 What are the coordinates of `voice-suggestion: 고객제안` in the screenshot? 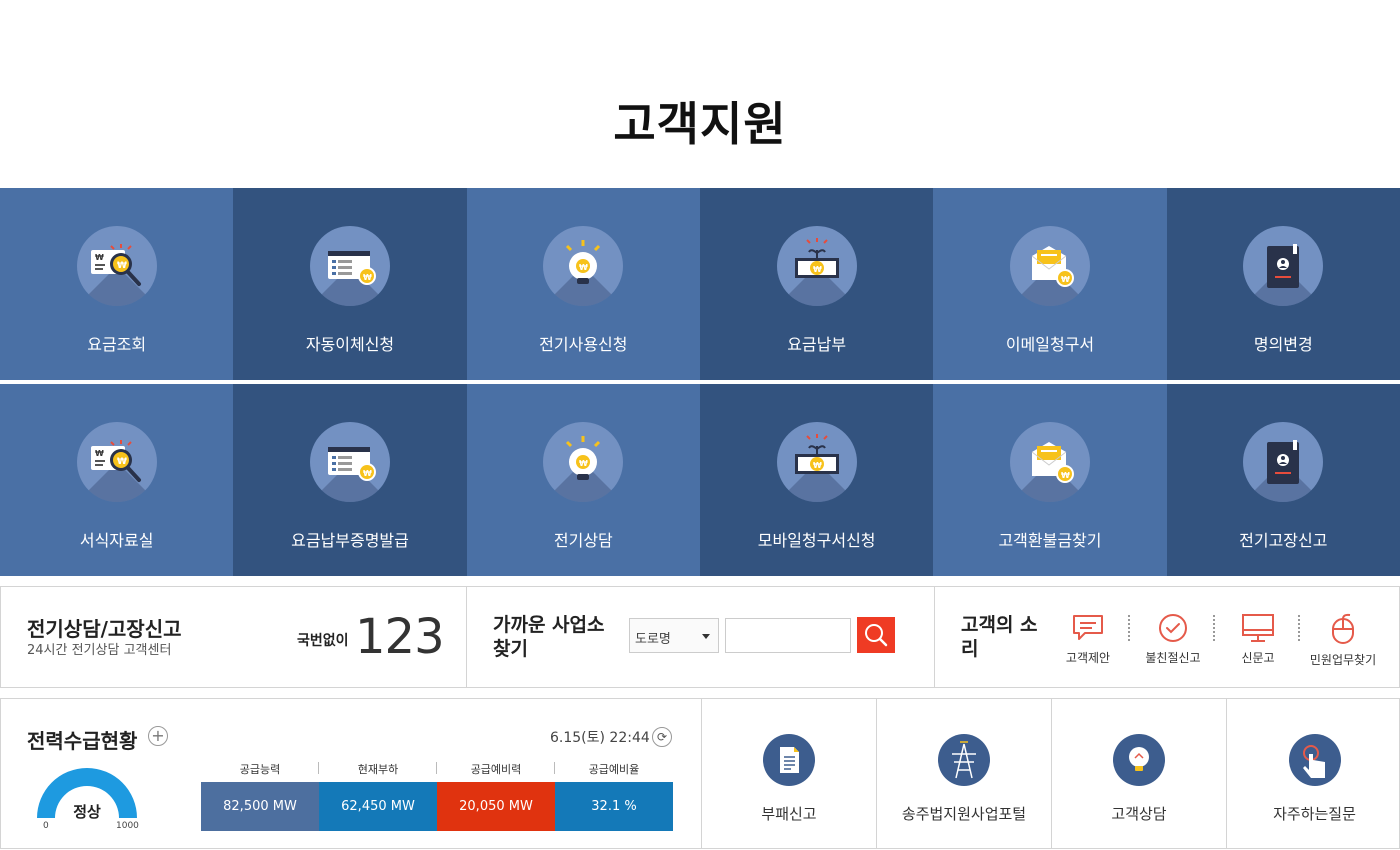 It's located at (1088, 640).